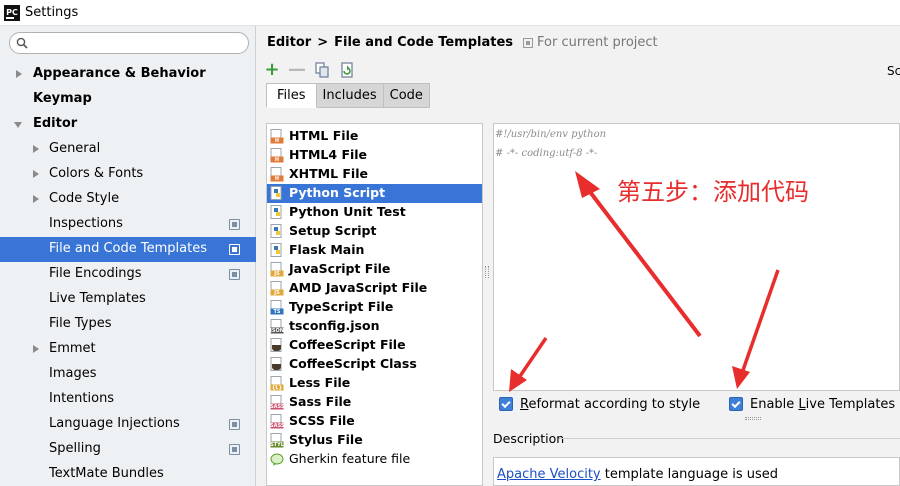  Describe the element at coordinates (75, 448) in the screenshot. I see `sidebar-item-label: Spelling` at that location.